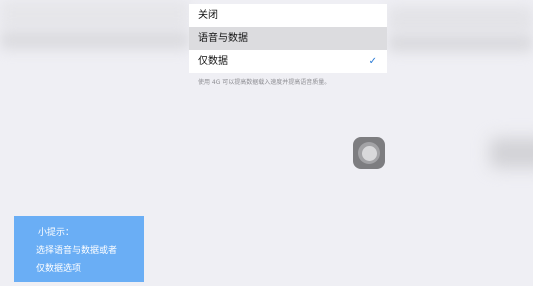 This screenshot has height=286, width=533. I want to click on option-label: 语音与数据, so click(223, 38).